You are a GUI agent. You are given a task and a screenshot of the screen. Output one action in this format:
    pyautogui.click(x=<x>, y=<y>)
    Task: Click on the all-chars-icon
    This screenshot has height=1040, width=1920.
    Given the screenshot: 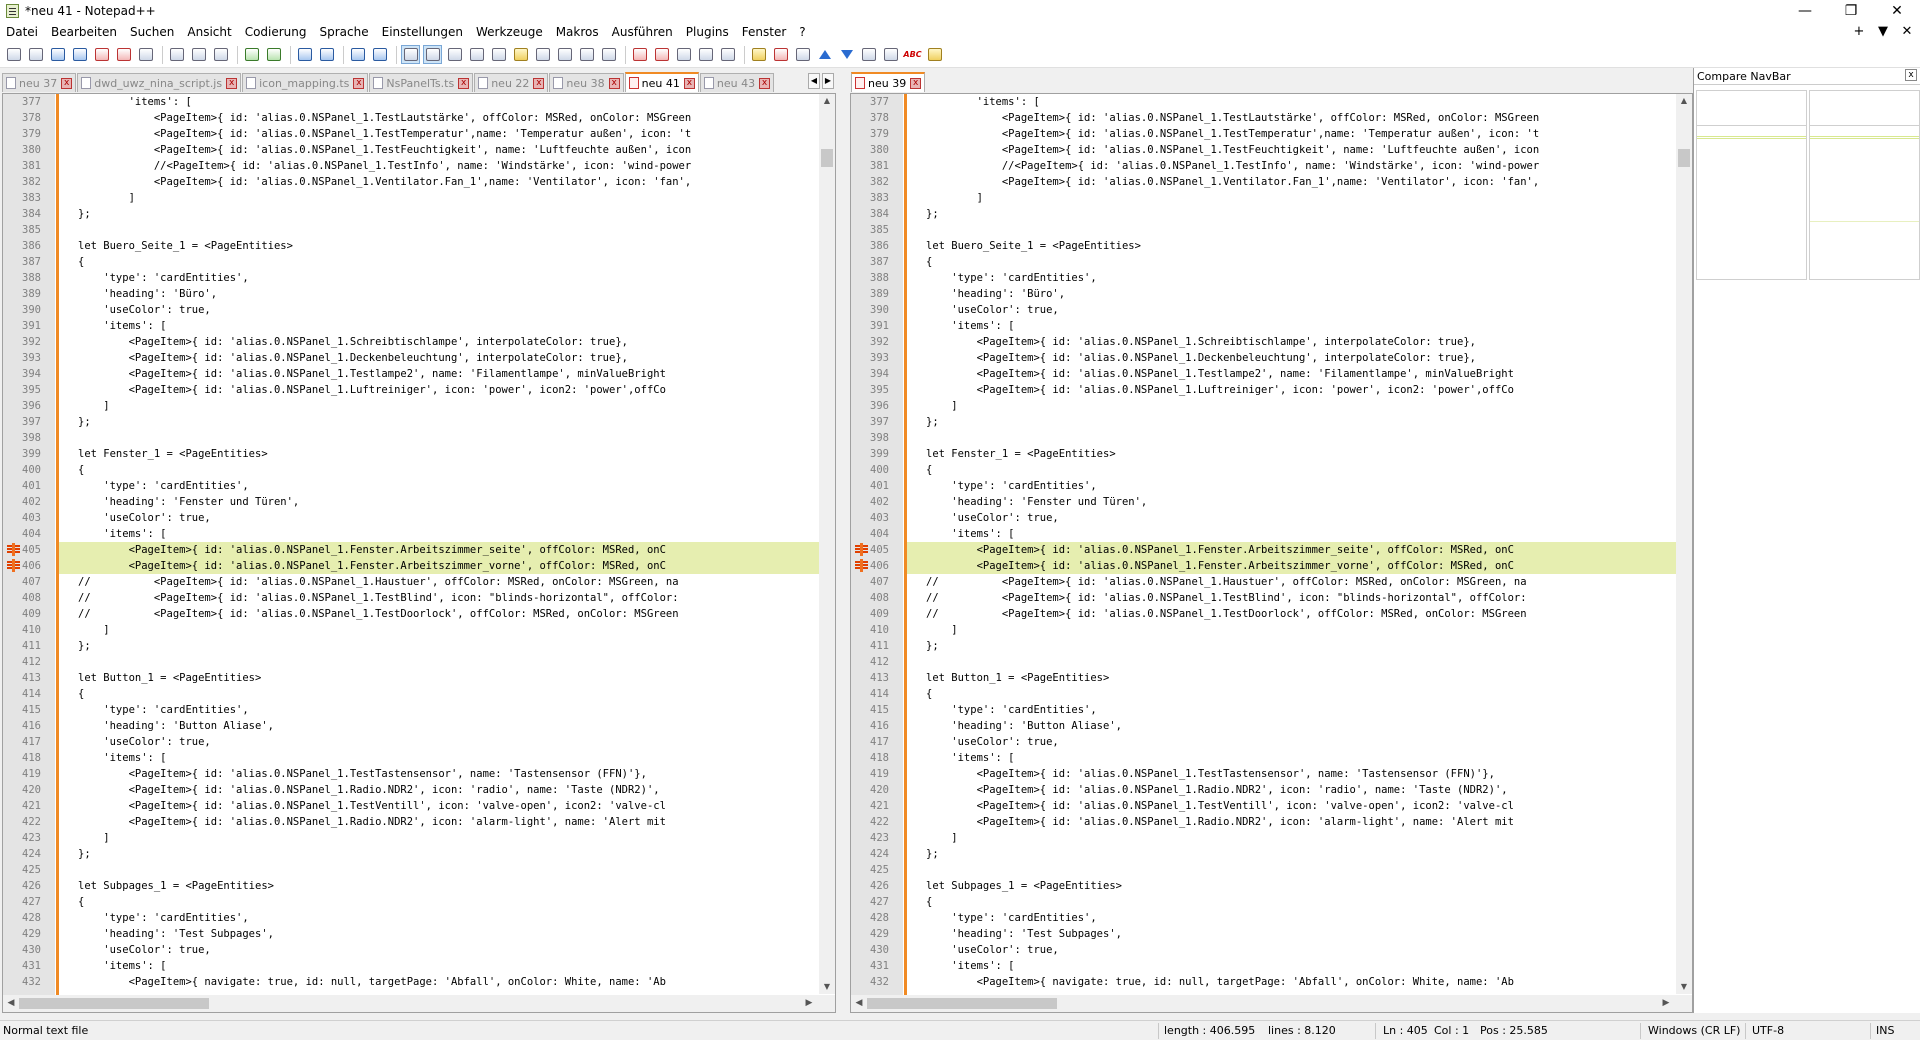 What is the action you would take?
    pyautogui.click(x=476, y=54)
    